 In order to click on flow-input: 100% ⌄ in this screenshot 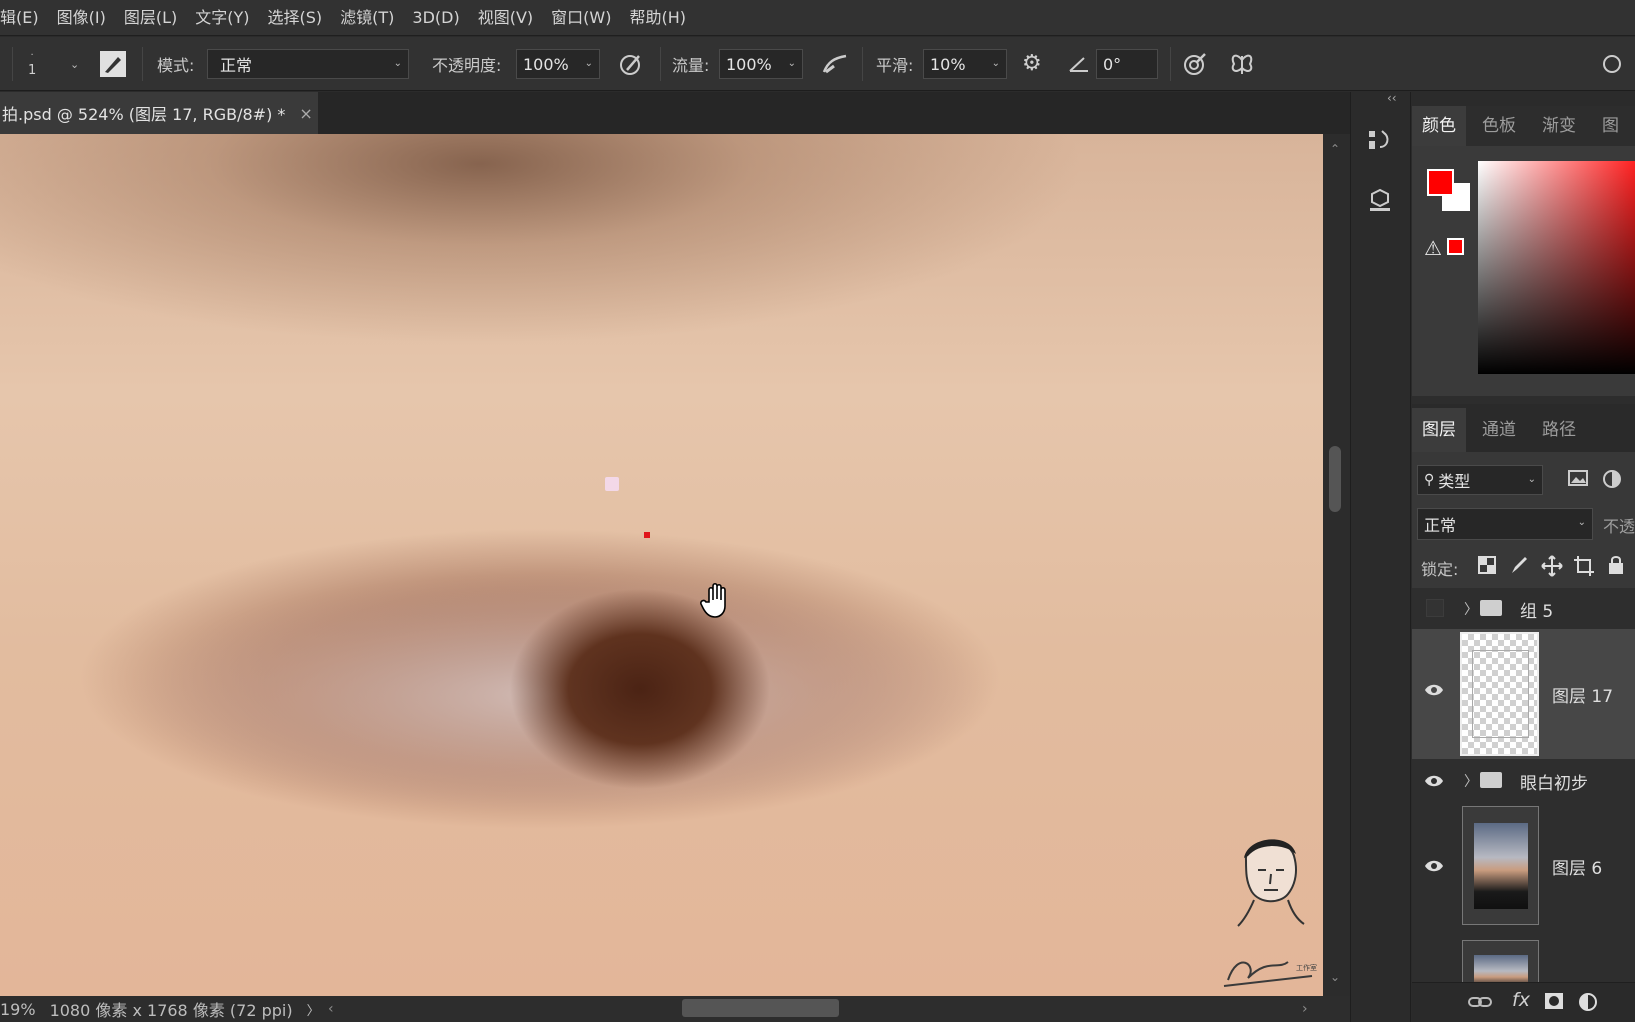, I will do `click(761, 64)`.